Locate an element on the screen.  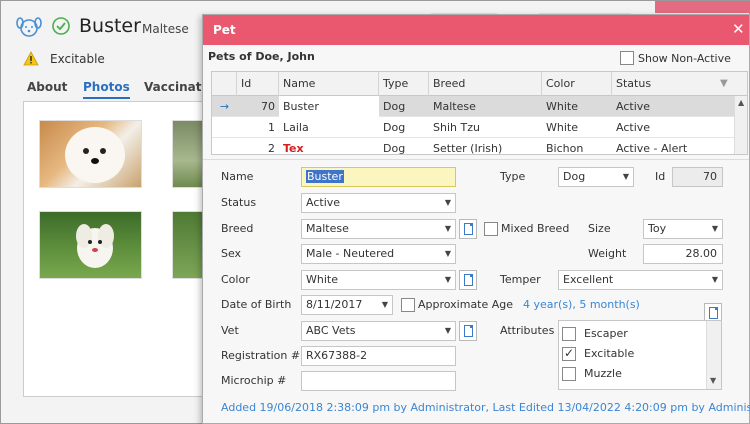
sex-select: Male - Neutered ▼ is located at coordinates (378, 254).